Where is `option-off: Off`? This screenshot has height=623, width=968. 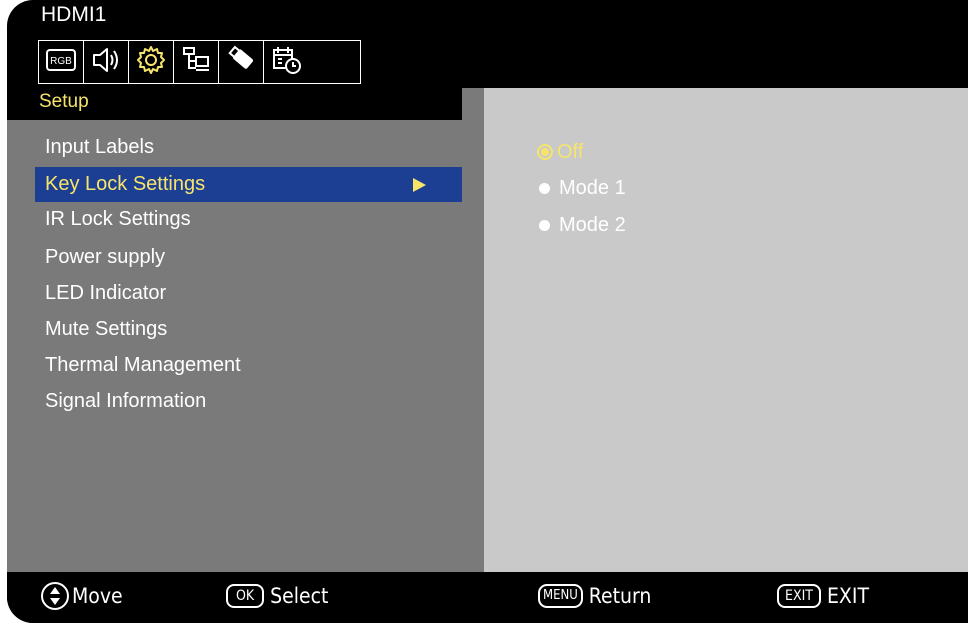 option-off: Off is located at coordinates (560, 152).